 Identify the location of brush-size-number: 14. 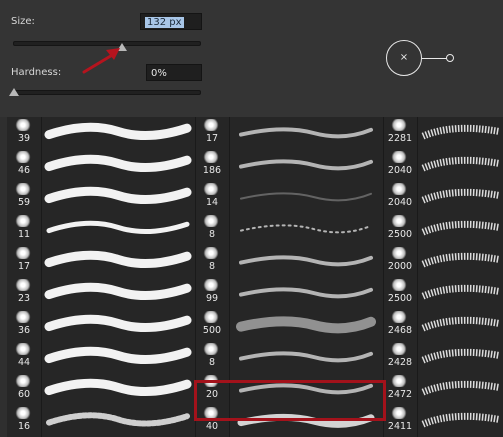
(212, 202).